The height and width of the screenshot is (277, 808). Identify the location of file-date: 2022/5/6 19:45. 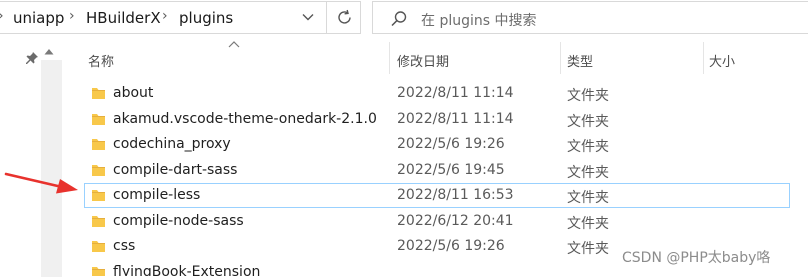
(451, 170).